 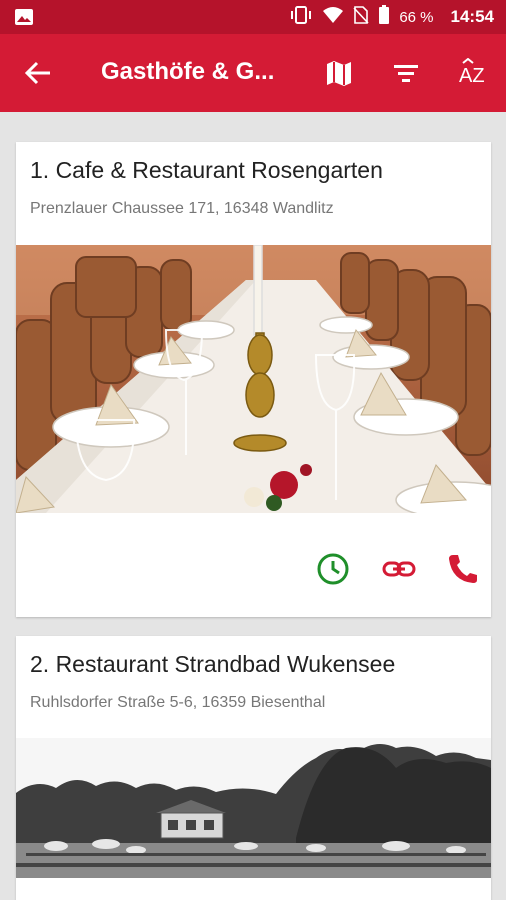 I want to click on back-arrow-icon, so click(x=38, y=73).